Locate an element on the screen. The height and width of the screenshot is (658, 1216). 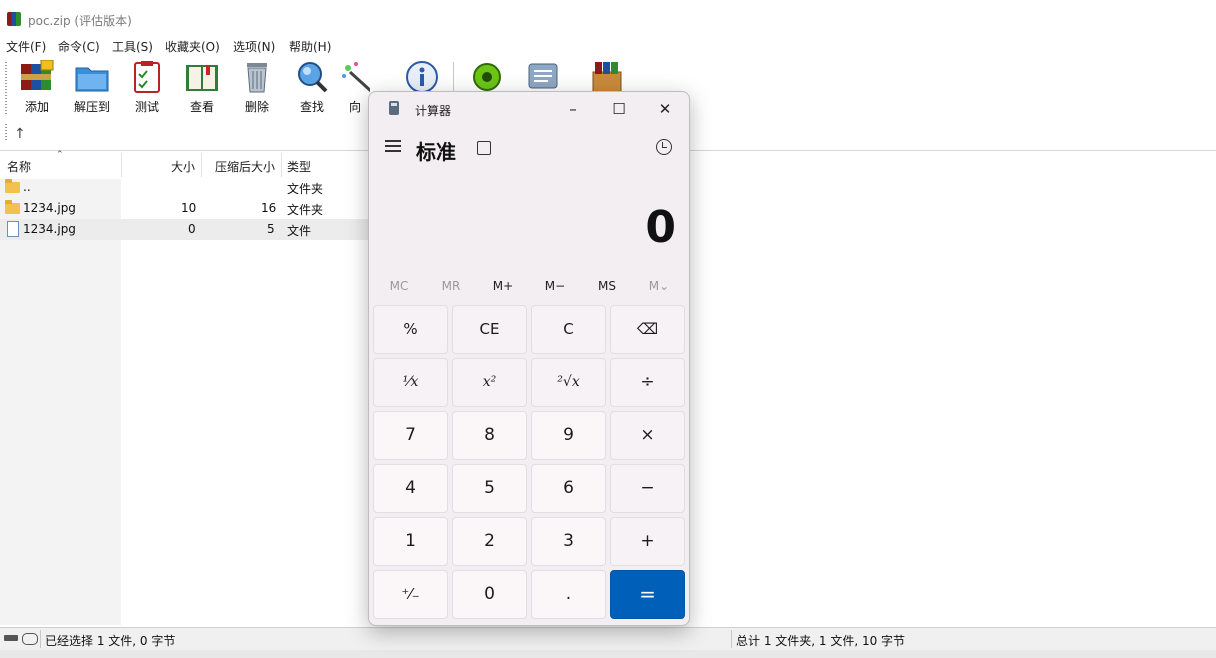
test-clipboard-icon is located at coordinates (147, 77).